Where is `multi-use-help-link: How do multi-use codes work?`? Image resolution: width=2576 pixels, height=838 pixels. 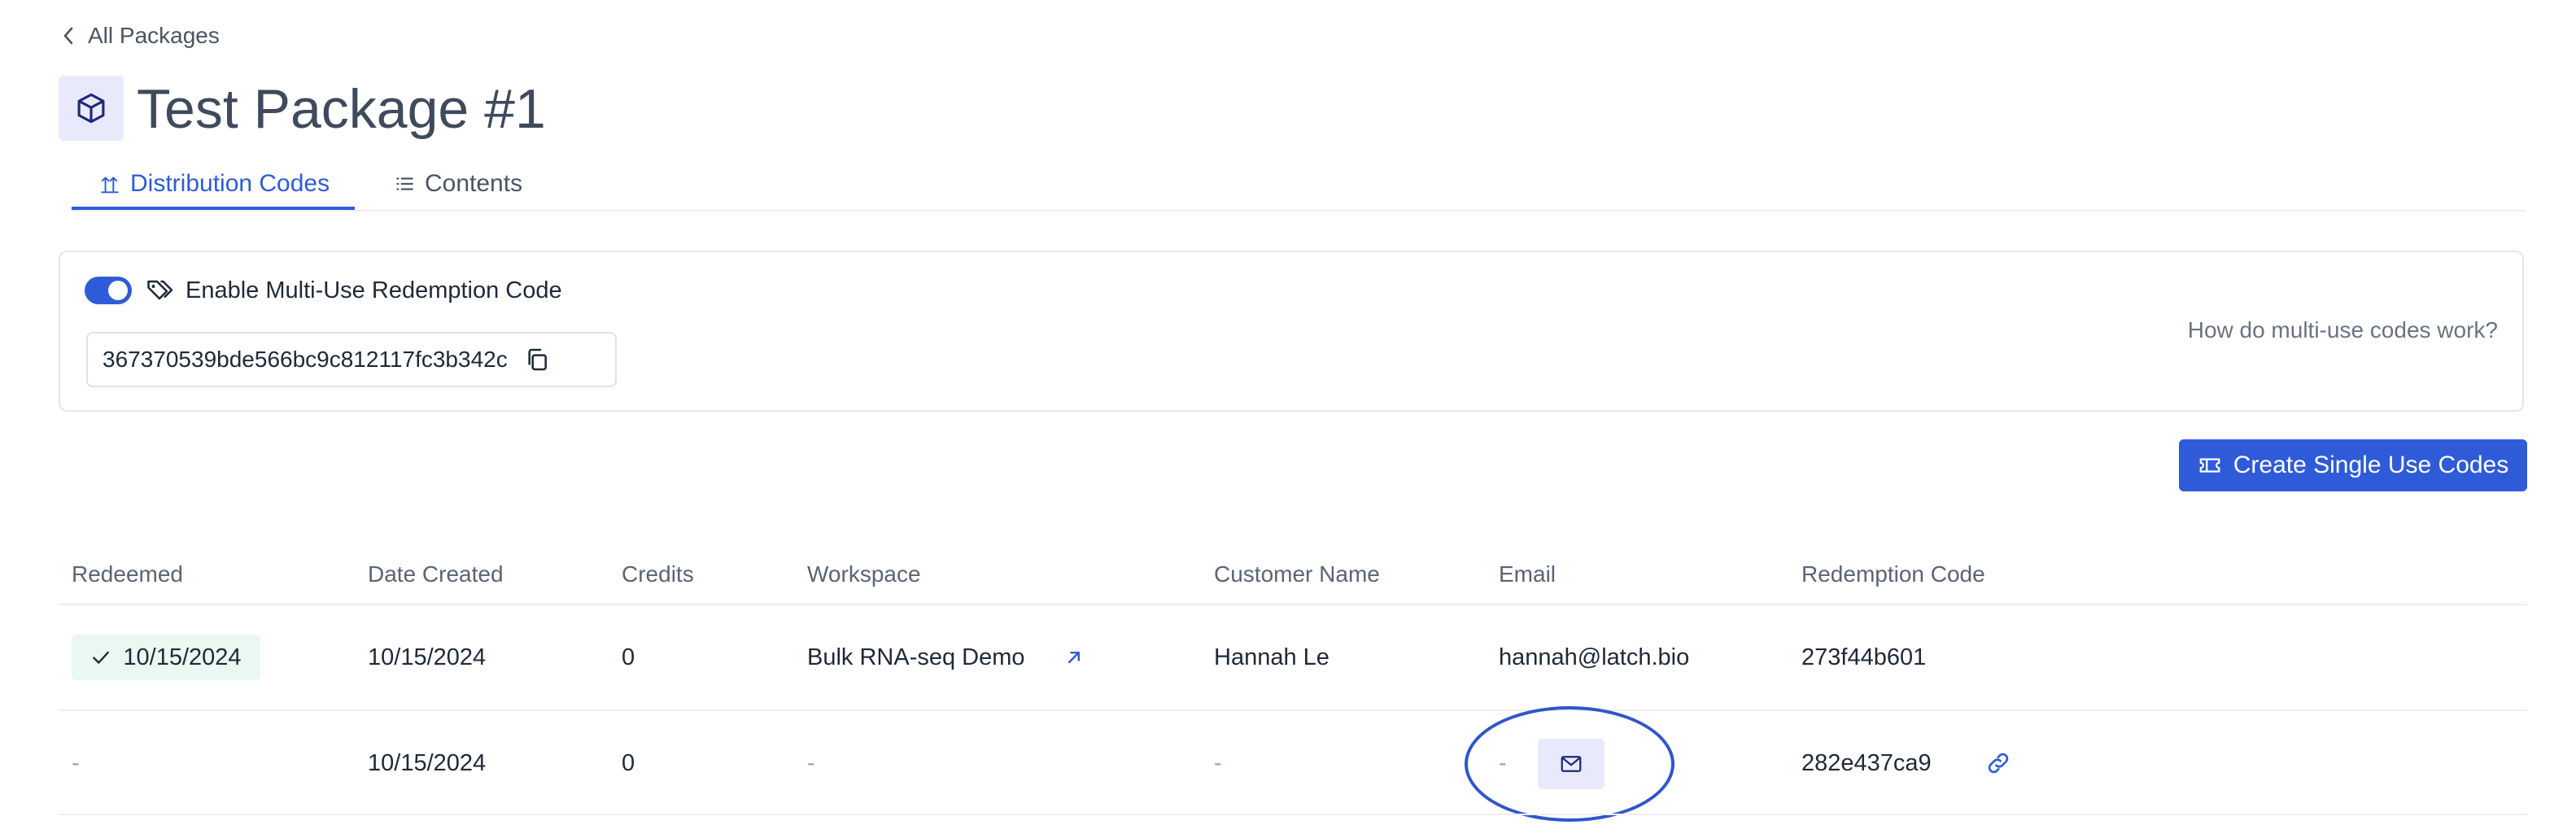 multi-use-help-link: How do multi-use codes work? is located at coordinates (2343, 330).